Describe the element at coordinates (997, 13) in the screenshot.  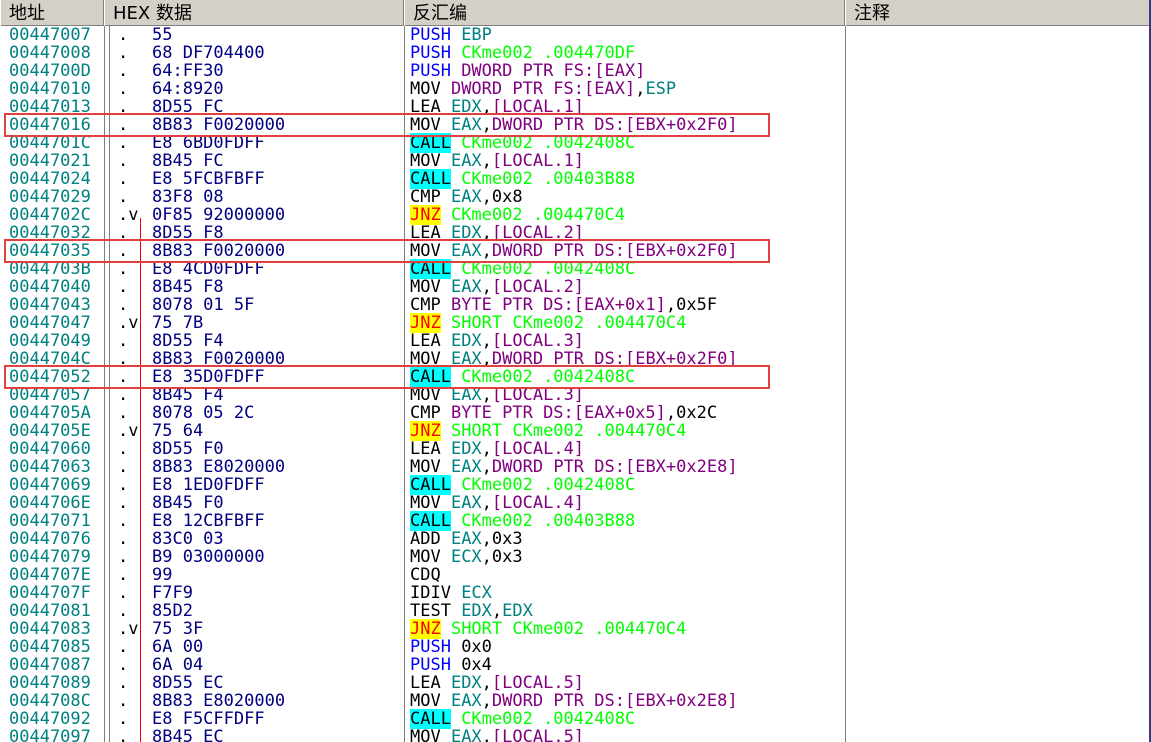
I see `comment-column-header: 注释` at that location.